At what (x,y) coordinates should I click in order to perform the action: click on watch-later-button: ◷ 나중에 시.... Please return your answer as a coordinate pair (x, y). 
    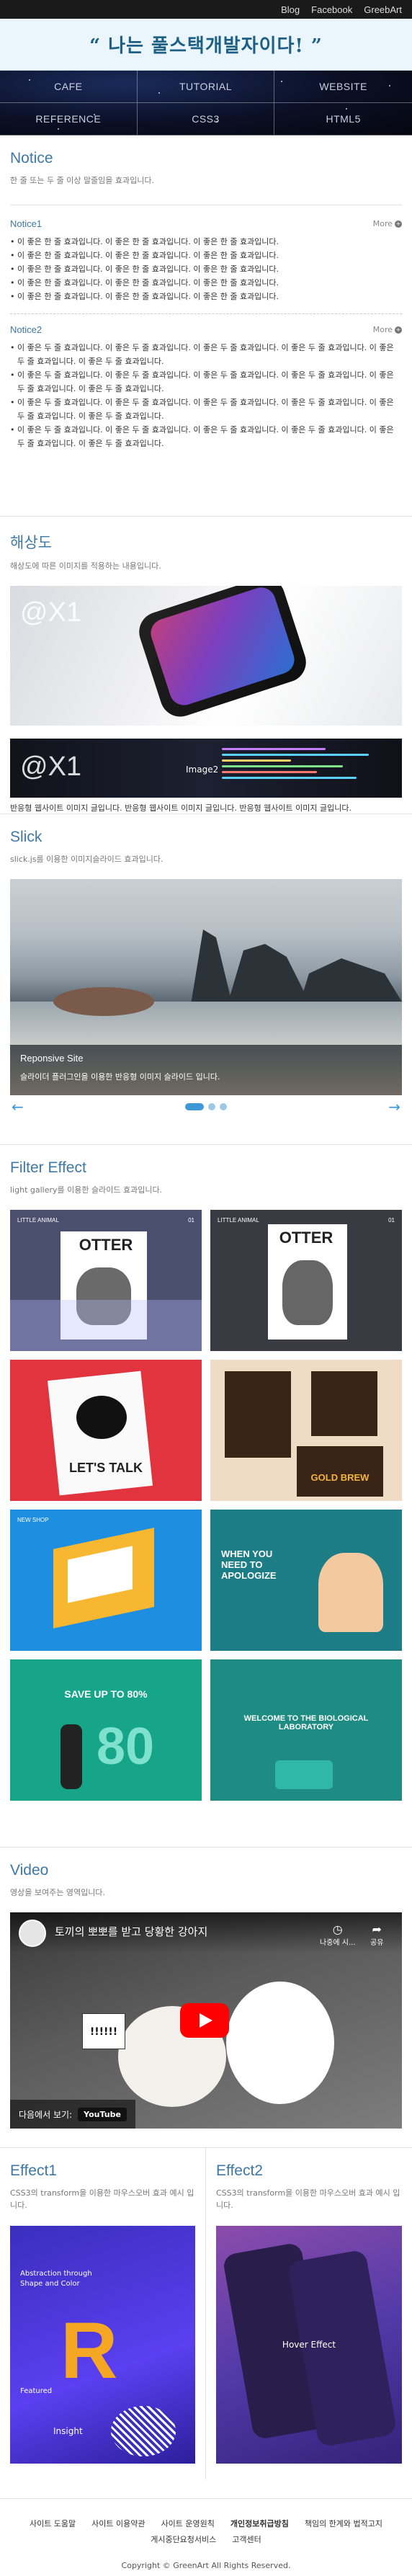
    Looking at the image, I should click on (338, 1934).